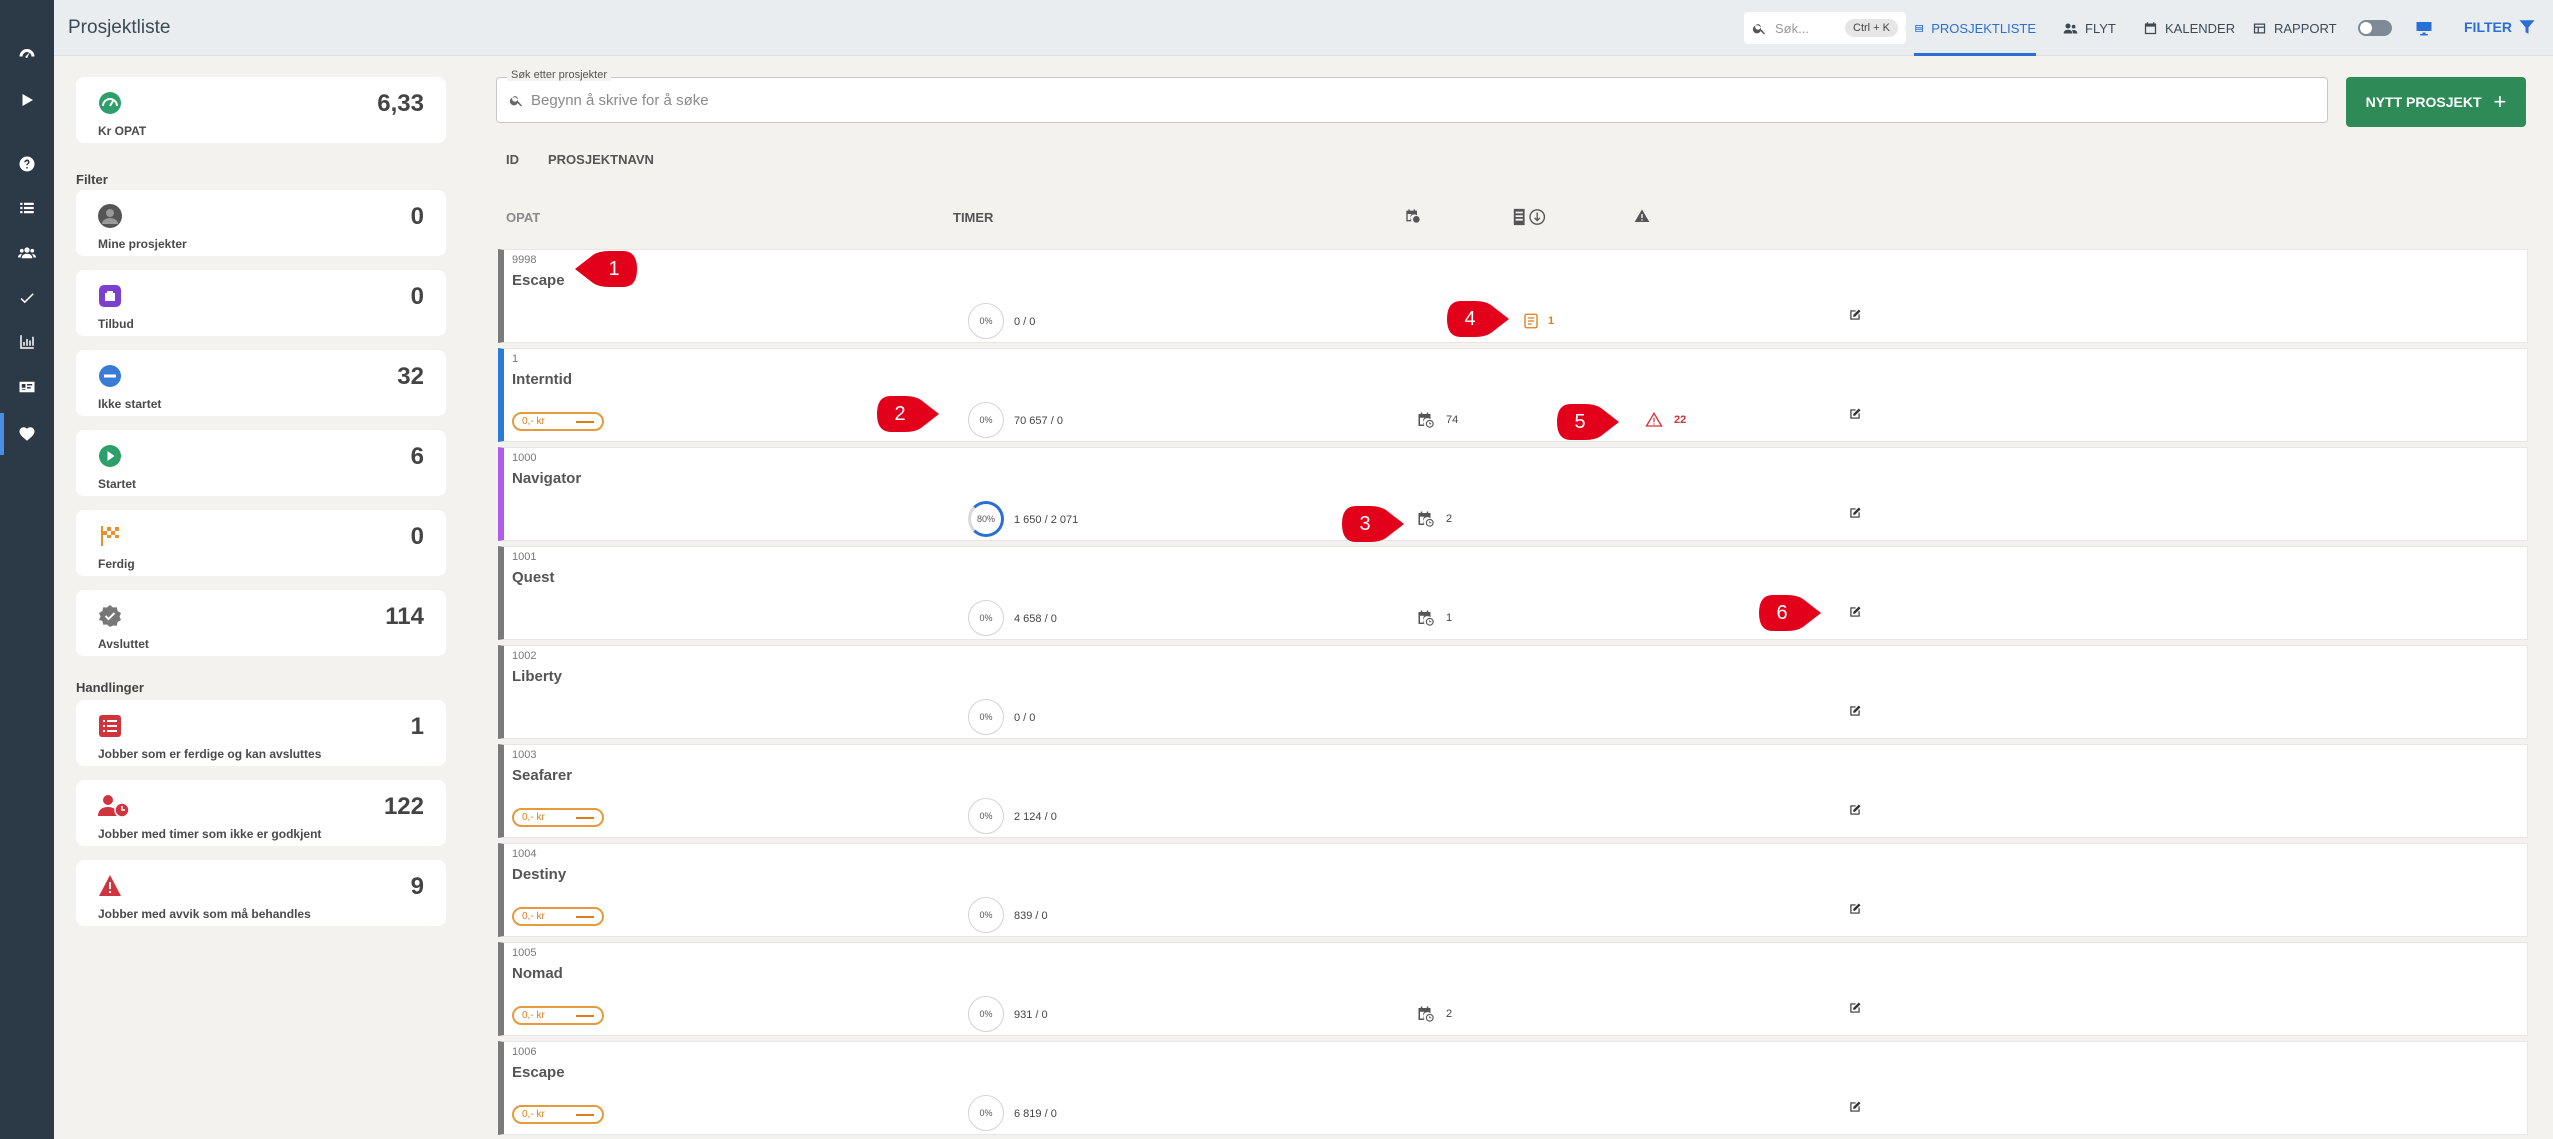 The height and width of the screenshot is (1139, 2553). What do you see at coordinates (1530, 219) in the screenshot?
I see `doc-sort-icon` at bounding box center [1530, 219].